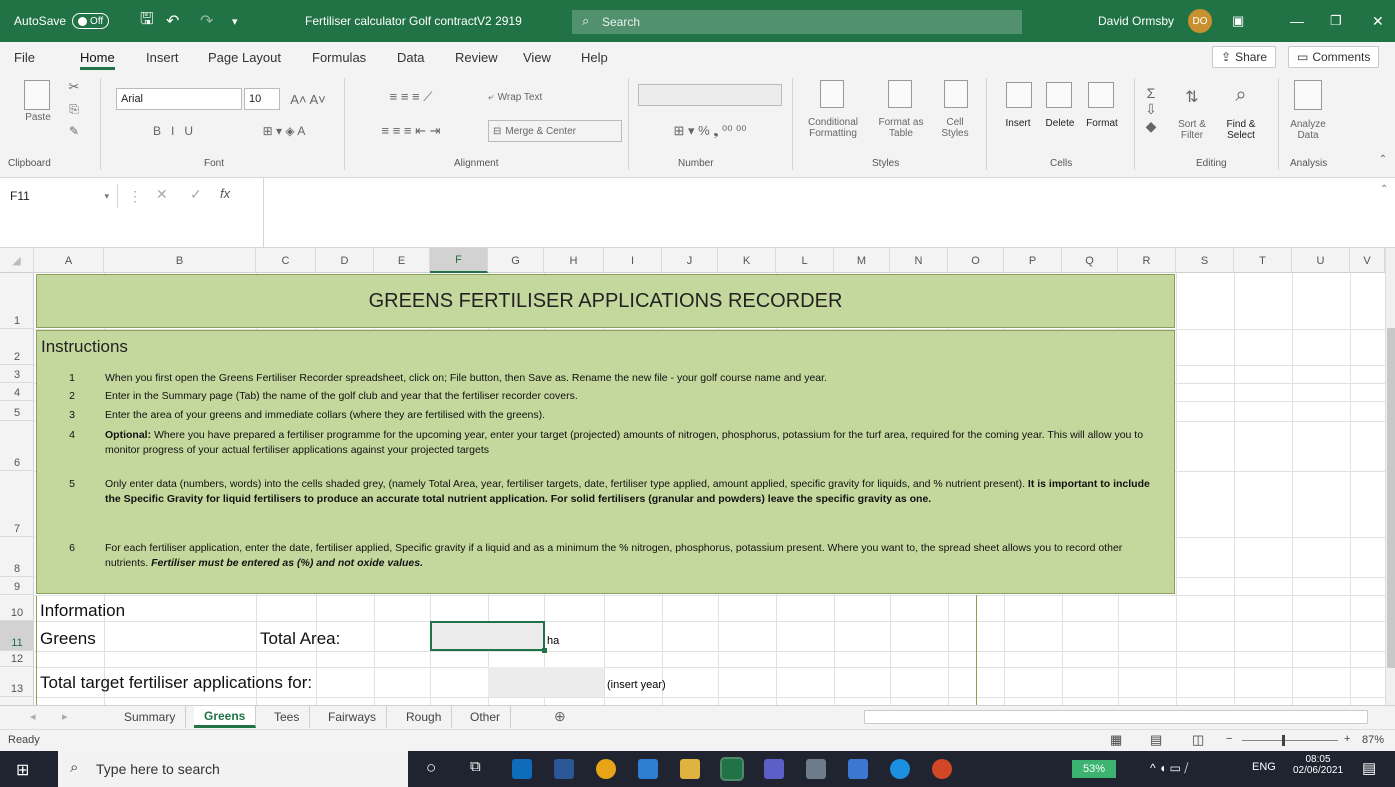  What do you see at coordinates (37, 95) in the screenshot?
I see `paste-icon` at bounding box center [37, 95].